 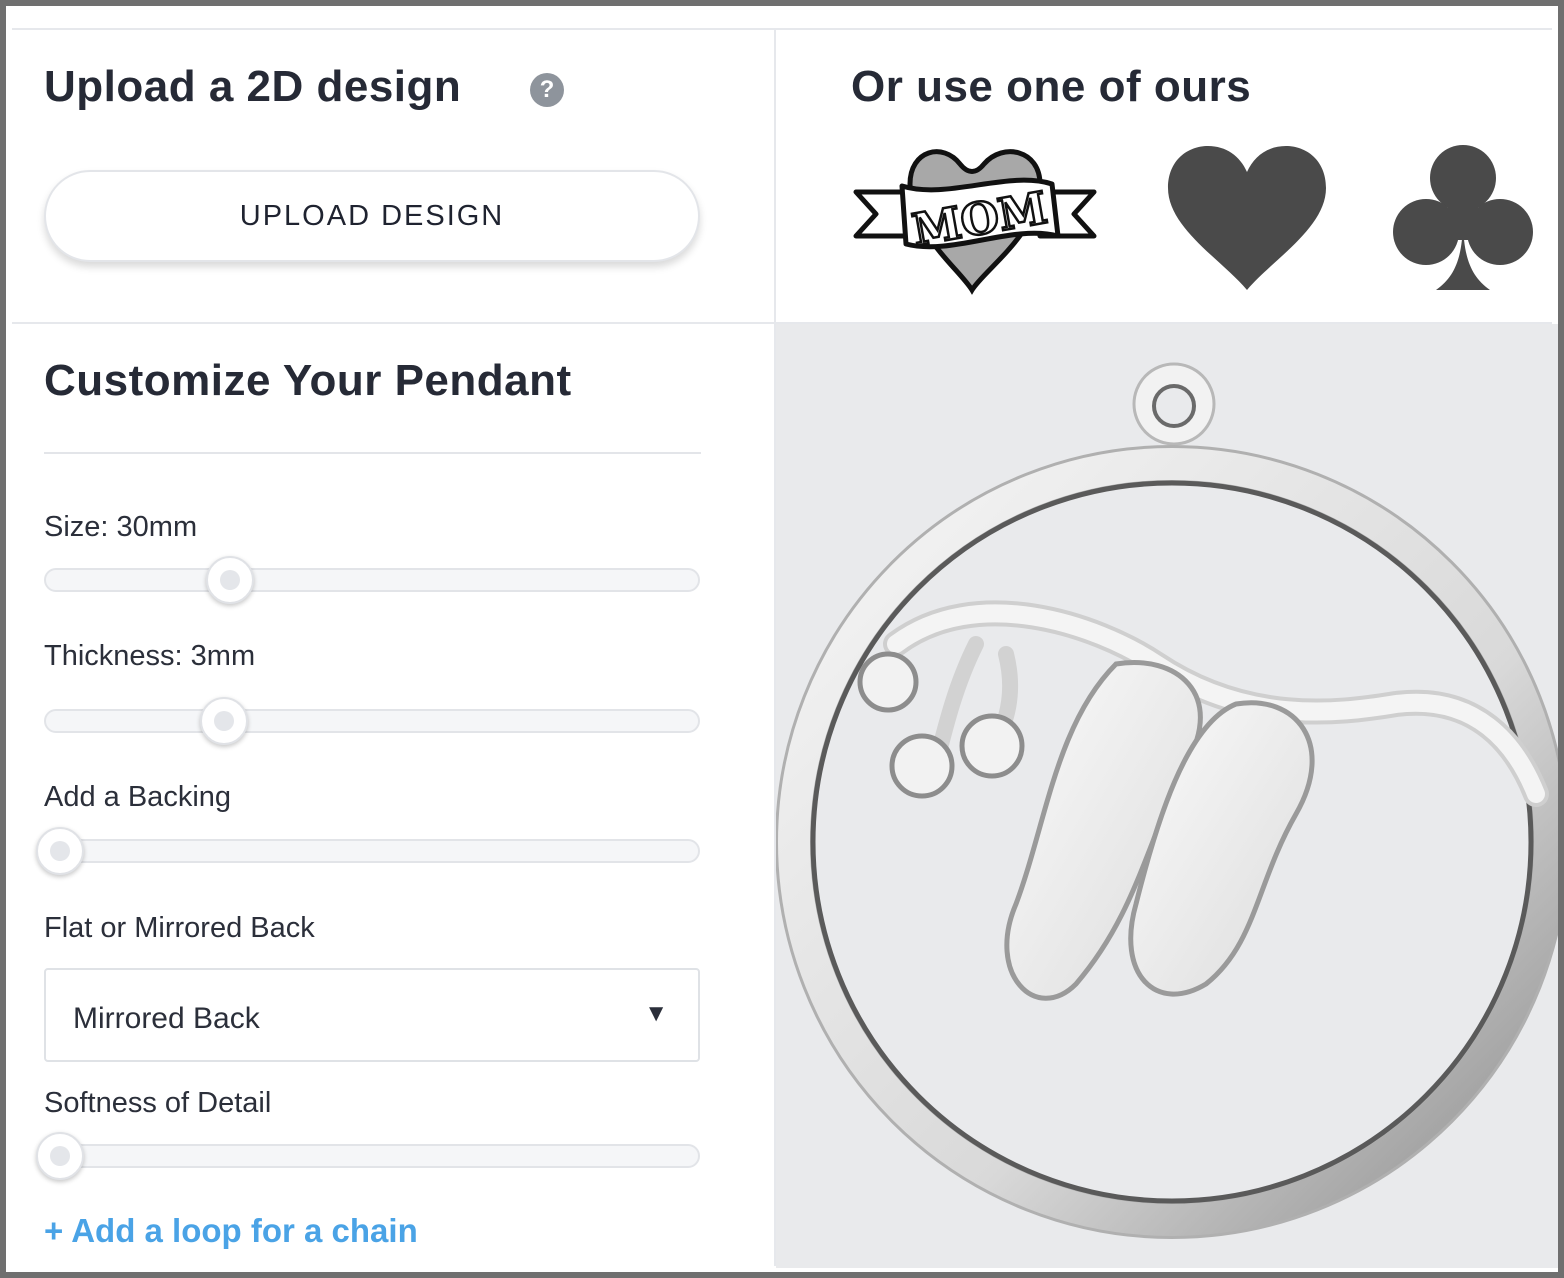 What do you see at coordinates (308, 380) in the screenshot?
I see `customize-title: Customize Your Pendant` at bounding box center [308, 380].